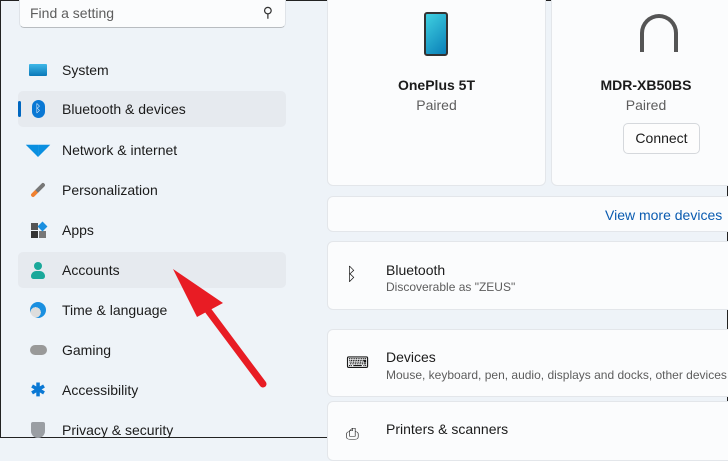  I want to click on red-arrow-annotation, so click(220, 328).